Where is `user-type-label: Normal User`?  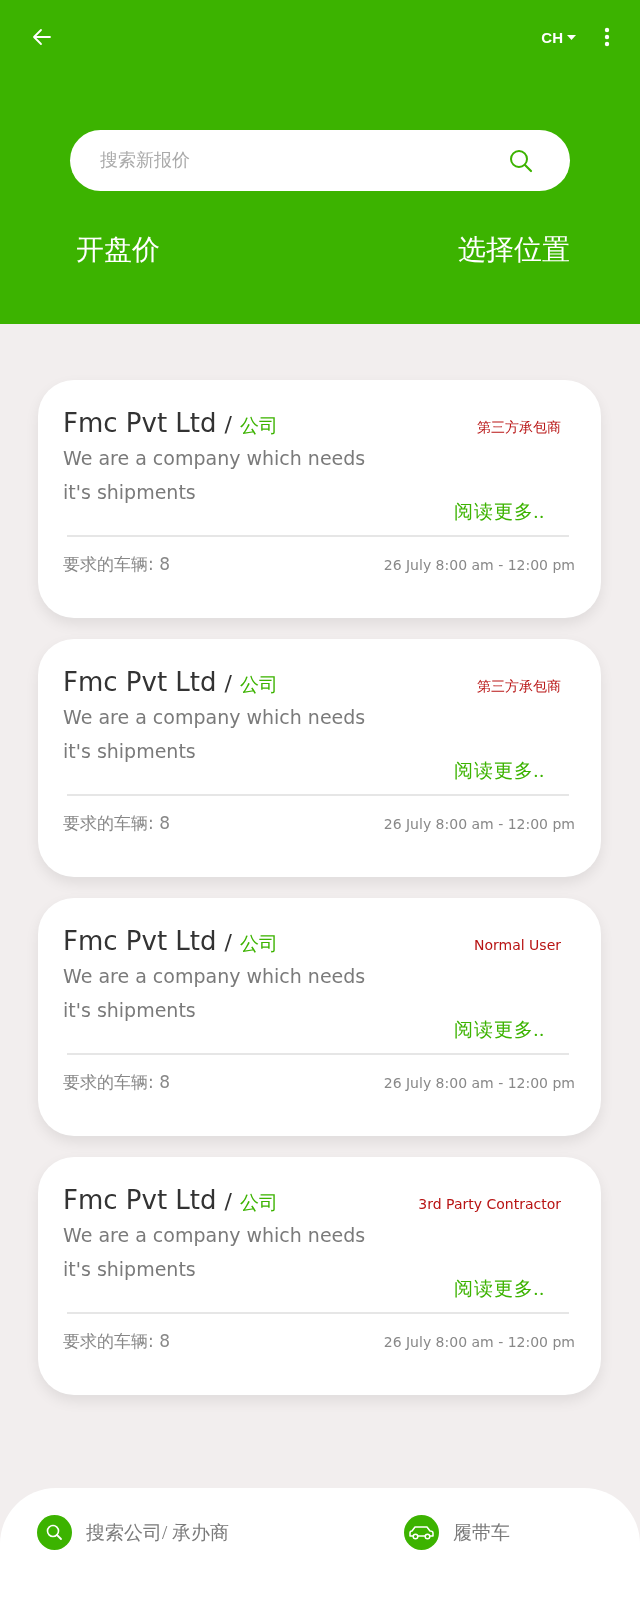
user-type-label: Normal User is located at coordinates (517, 945).